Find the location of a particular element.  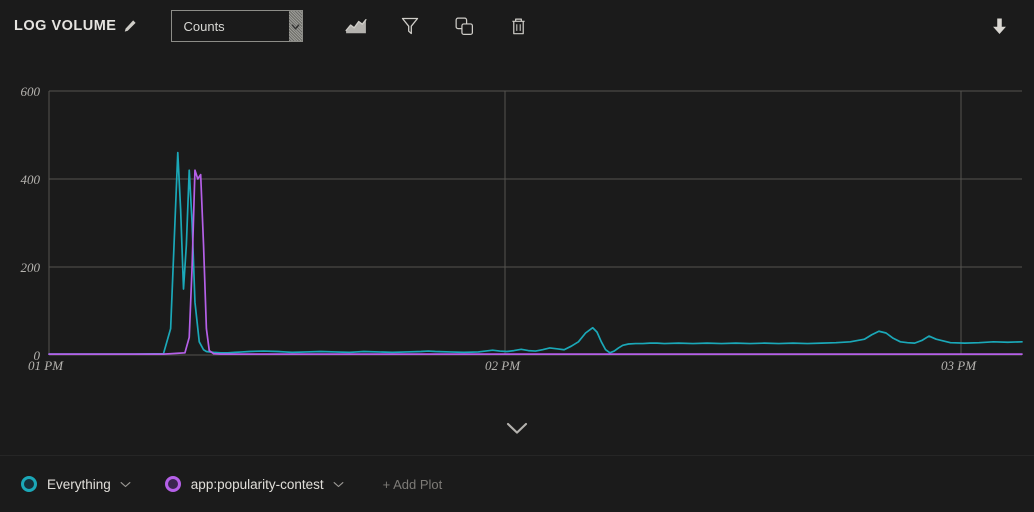

x-axis-labels: 01 PM 02 PM 03 PM is located at coordinates (502, 365).